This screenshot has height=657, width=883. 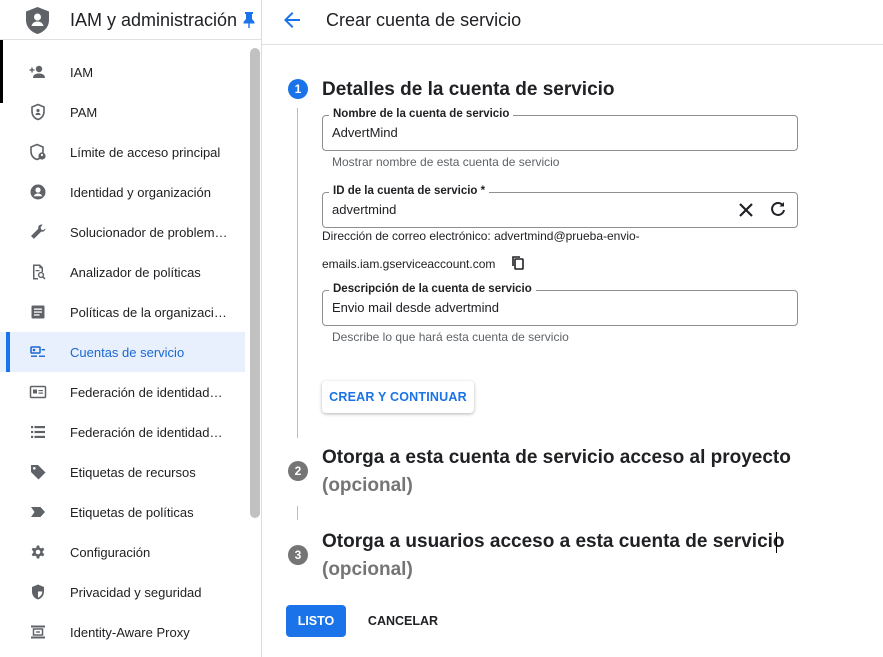 What do you see at coordinates (249, 20) in the screenshot?
I see `pin-icon` at bounding box center [249, 20].